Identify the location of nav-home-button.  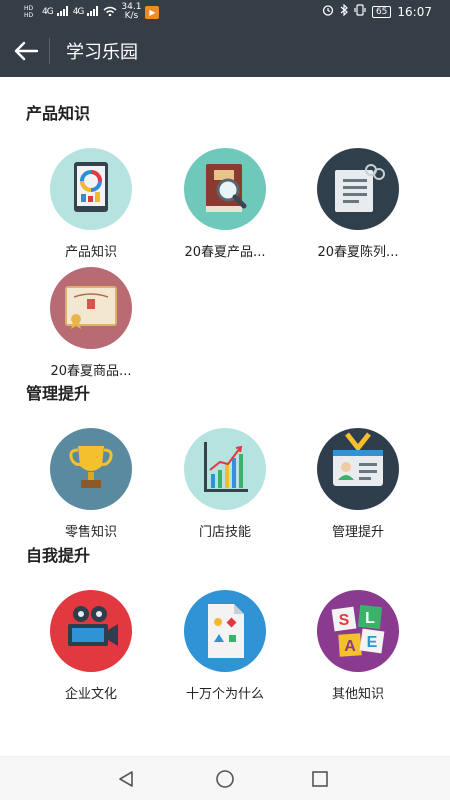
(225, 779).